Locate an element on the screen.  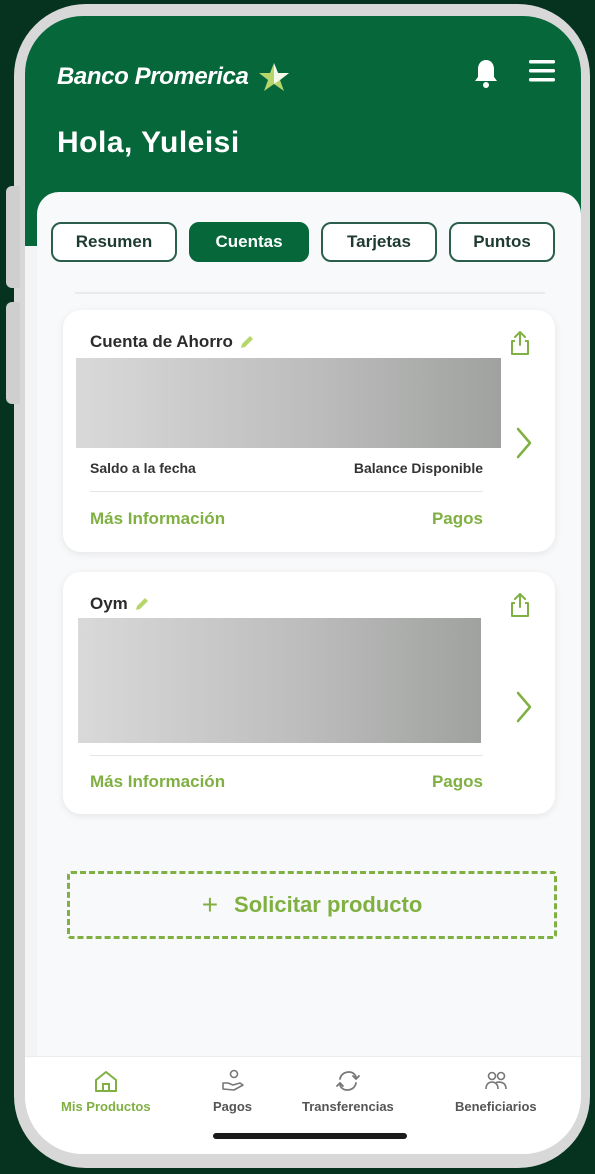
brand-name: Banco Promerica is located at coordinates (153, 76).